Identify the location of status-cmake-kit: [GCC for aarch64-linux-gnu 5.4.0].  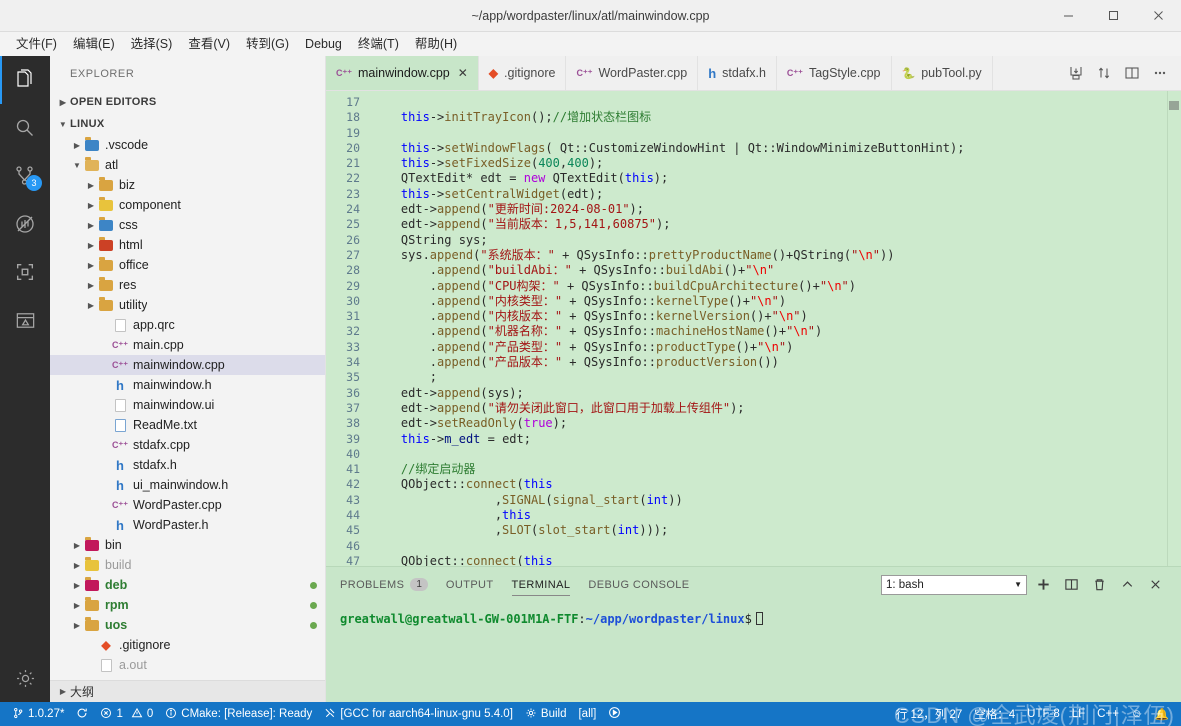
(418, 714).